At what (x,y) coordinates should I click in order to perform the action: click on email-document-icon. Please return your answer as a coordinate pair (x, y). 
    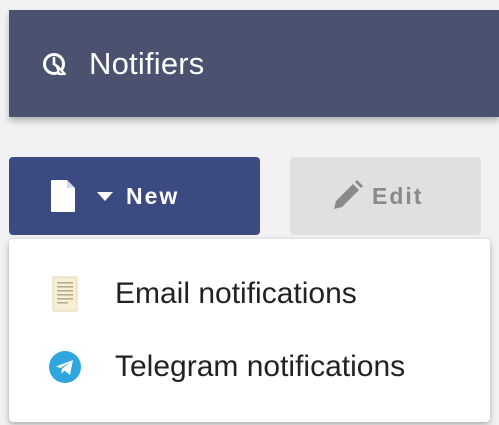
    Looking at the image, I should click on (65, 294).